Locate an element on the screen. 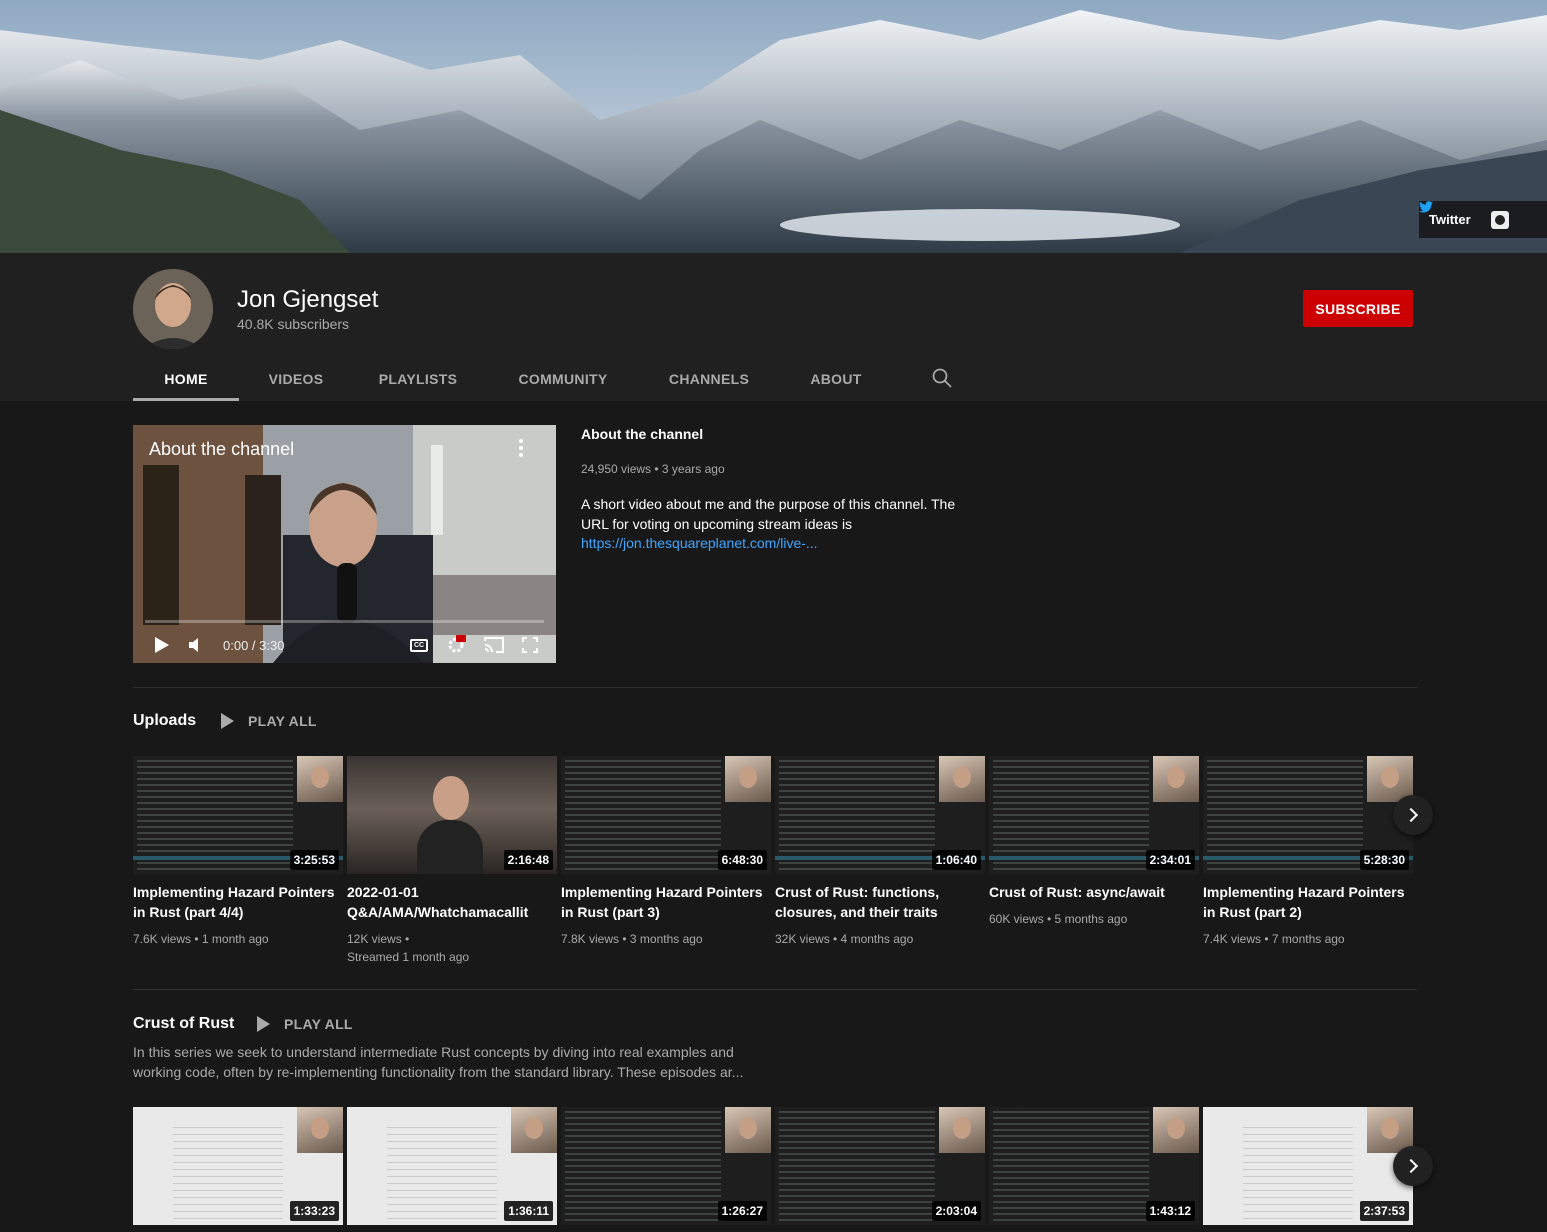 The image size is (1547, 1232). uploads-title: Uploads is located at coordinates (164, 721).